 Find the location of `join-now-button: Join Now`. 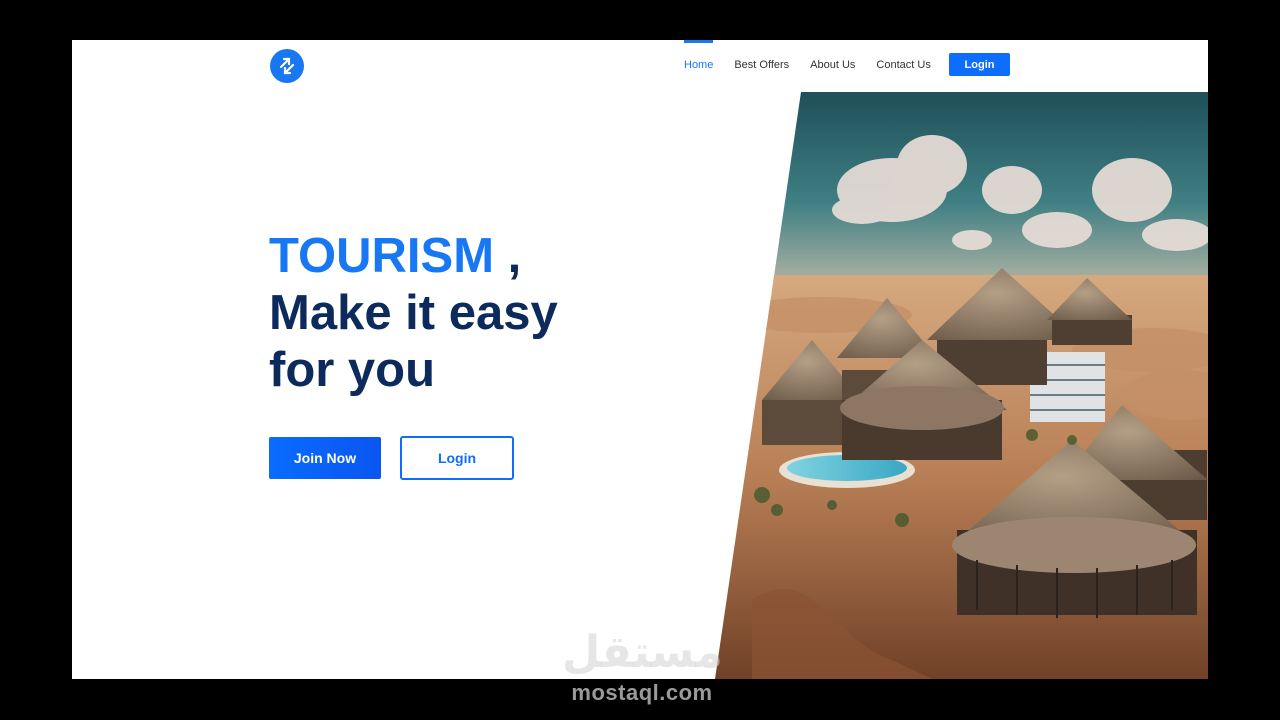

join-now-button: Join Now is located at coordinates (325, 458).